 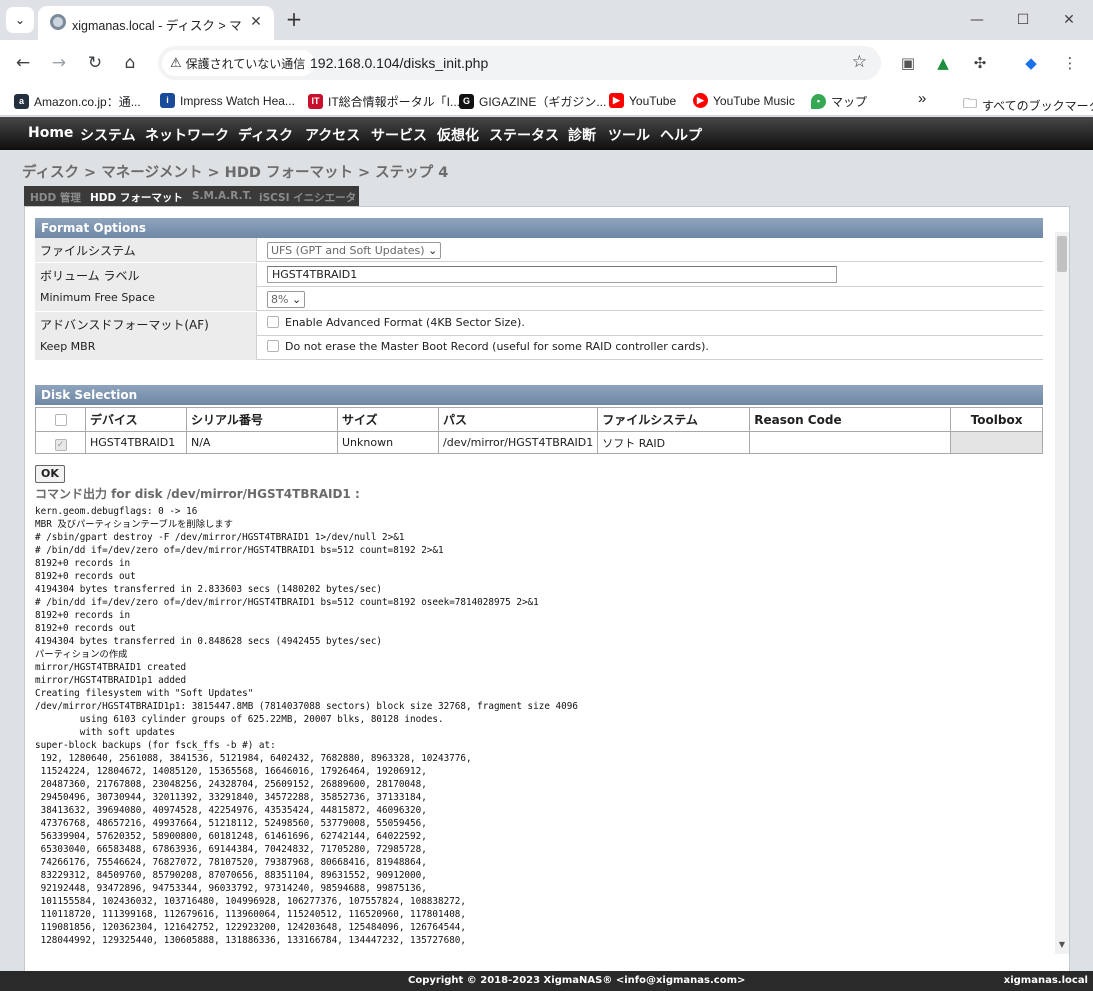 What do you see at coordinates (1069, 20) in the screenshot?
I see `window-close-icon: ✕` at bounding box center [1069, 20].